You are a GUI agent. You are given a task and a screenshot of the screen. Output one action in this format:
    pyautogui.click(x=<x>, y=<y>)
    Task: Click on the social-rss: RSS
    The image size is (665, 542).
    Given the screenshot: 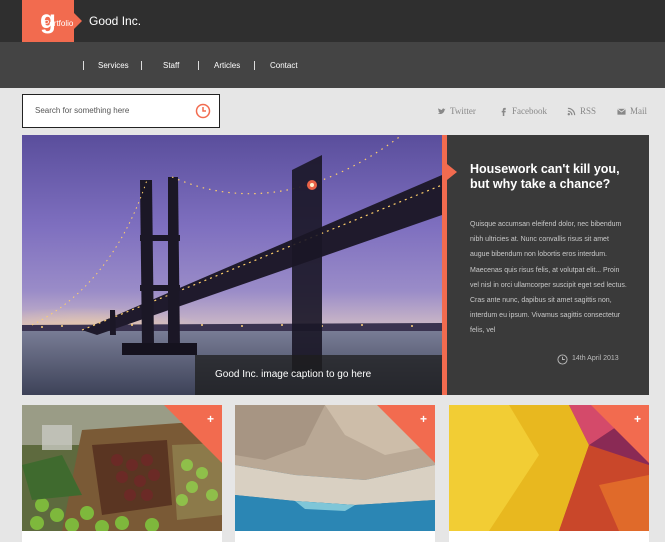 What is the action you would take?
    pyautogui.click(x=581, y=111)
    